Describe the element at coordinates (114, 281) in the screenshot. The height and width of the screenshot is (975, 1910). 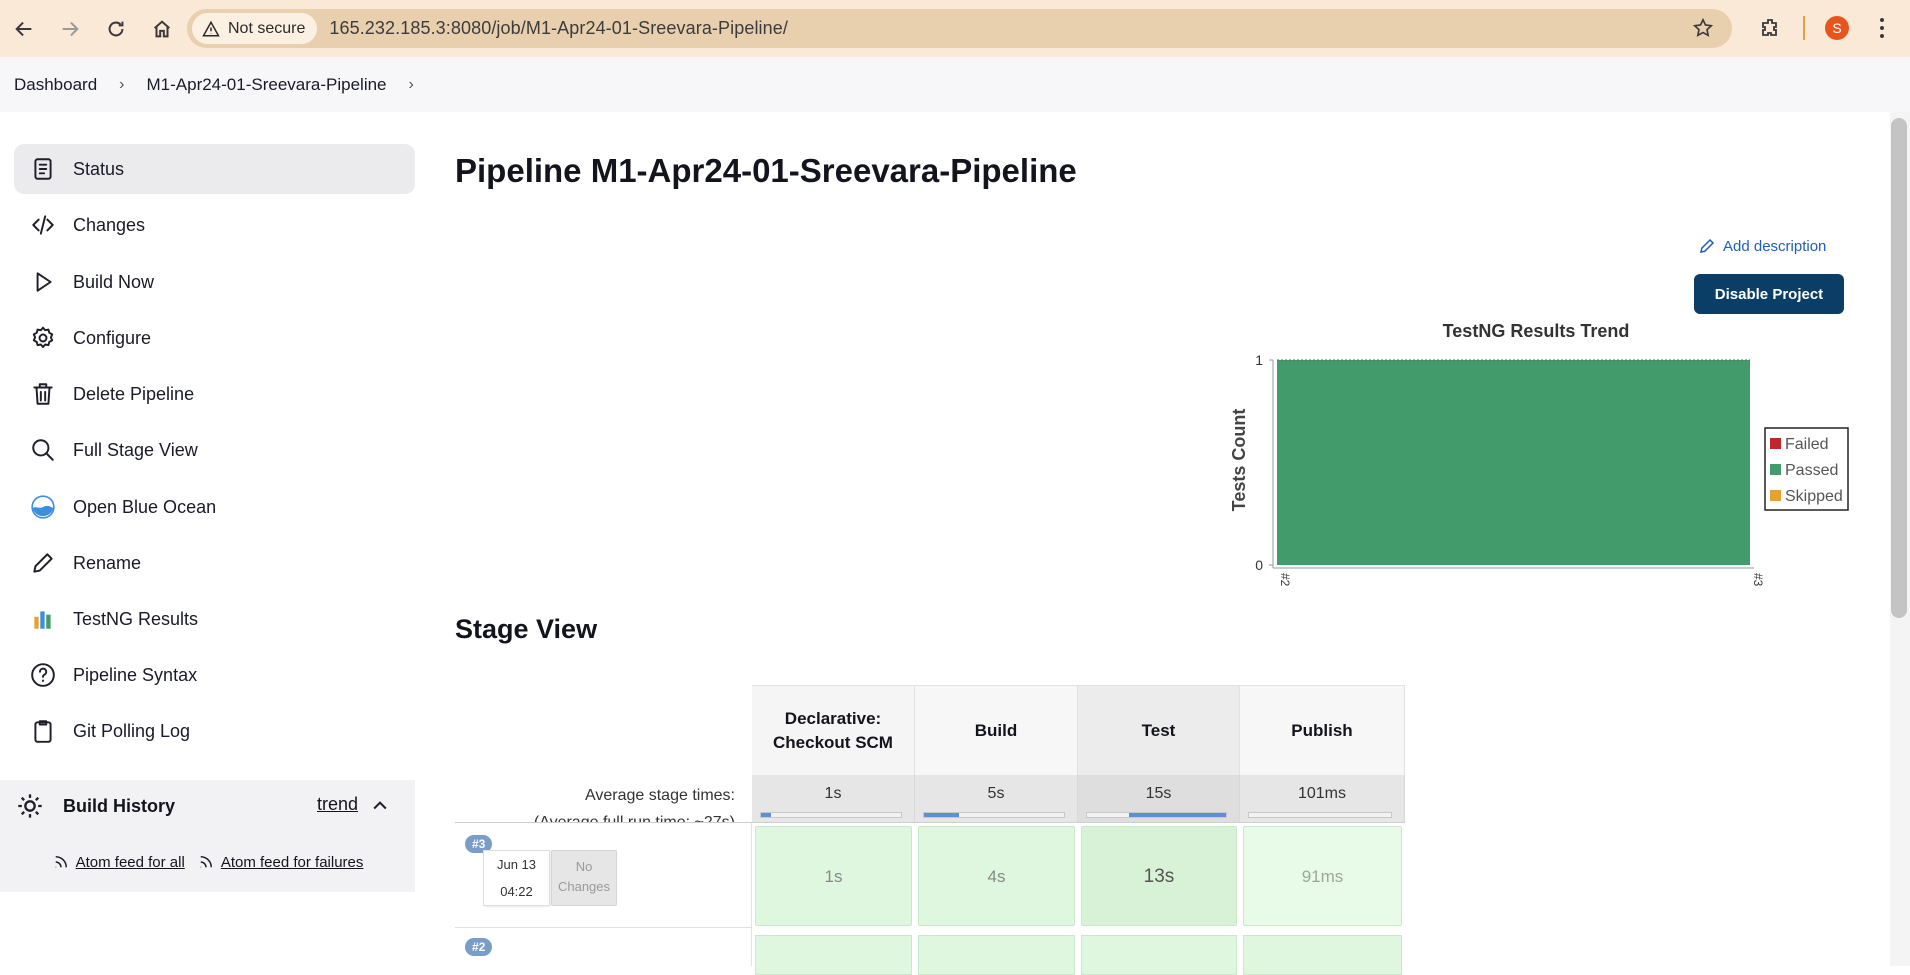
I see `sidebar-item-label: Build Now` at that location.